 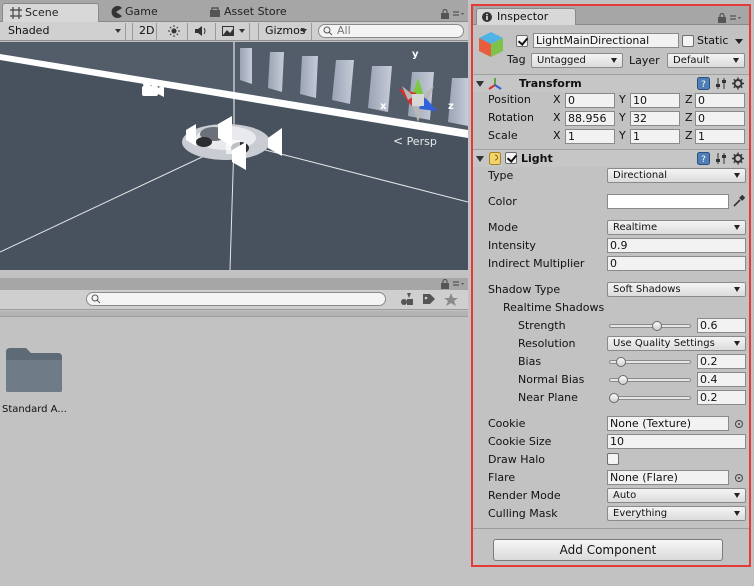 What do you see at coordinates (503, 135) in the screenshot?
I see `scale-label: Scale` at bounding box center [503, 135].